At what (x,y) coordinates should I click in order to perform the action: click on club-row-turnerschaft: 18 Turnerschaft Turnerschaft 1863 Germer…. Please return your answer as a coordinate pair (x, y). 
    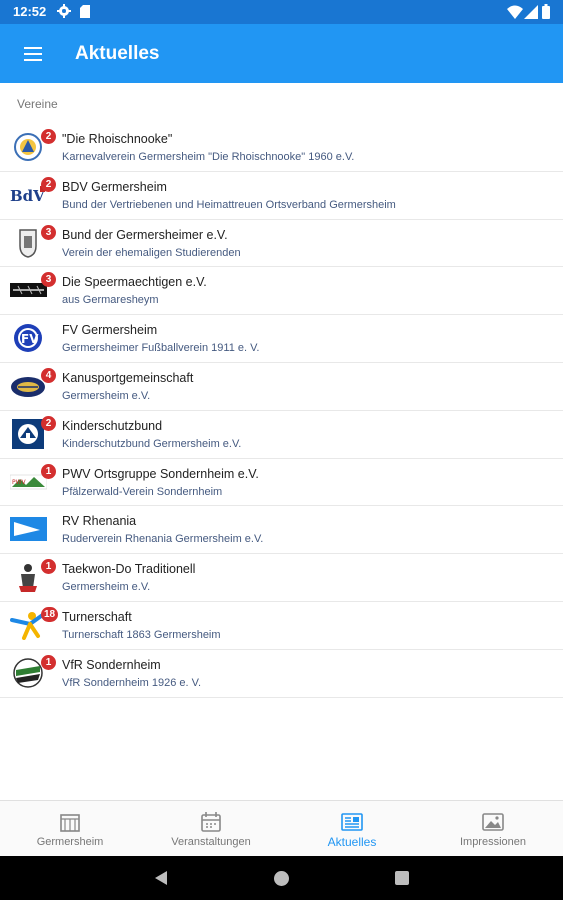
    Looking at the image, I should click on (281, 626).